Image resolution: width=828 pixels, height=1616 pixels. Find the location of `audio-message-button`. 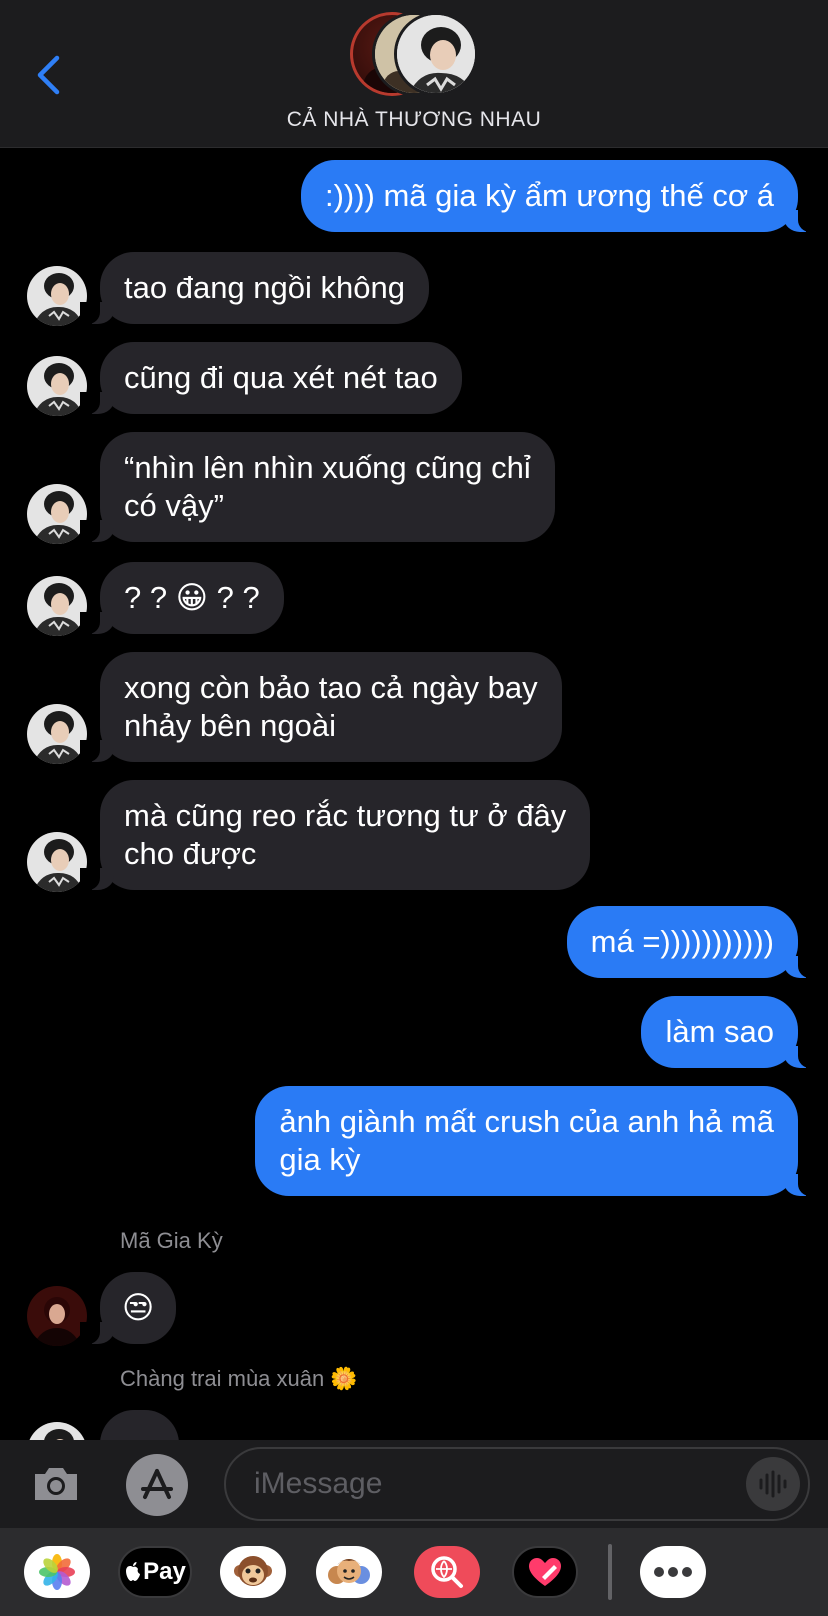

audio-message-button is located at coordinates (773, 1484).